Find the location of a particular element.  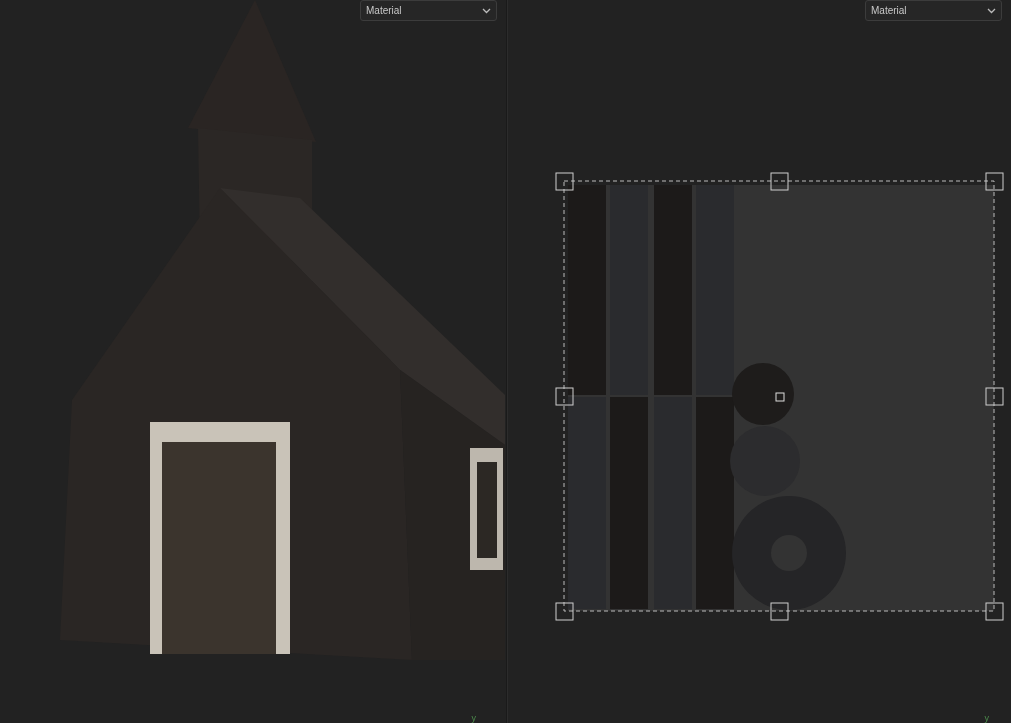

pivot-handle is located at coordinates (780, 397).